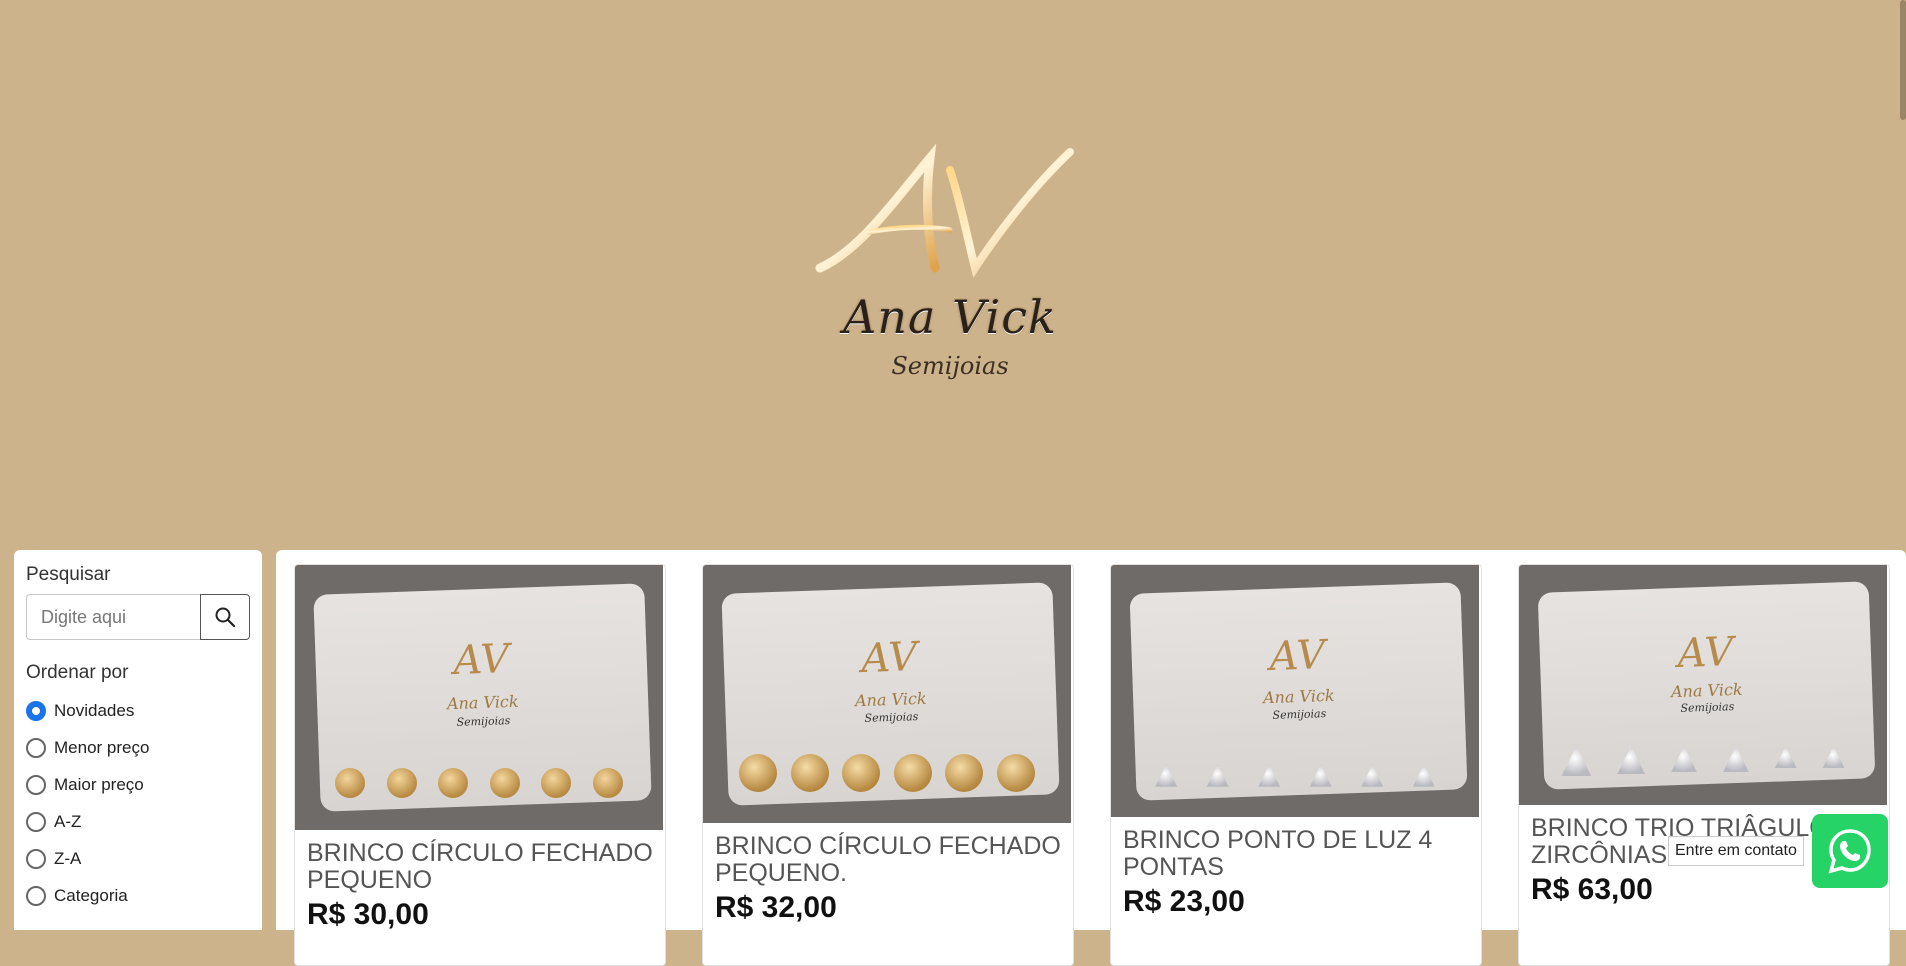 Image resolution: width=1906 pixels, height=966 pixels. I want to click on search-bar, so click(138, 617).